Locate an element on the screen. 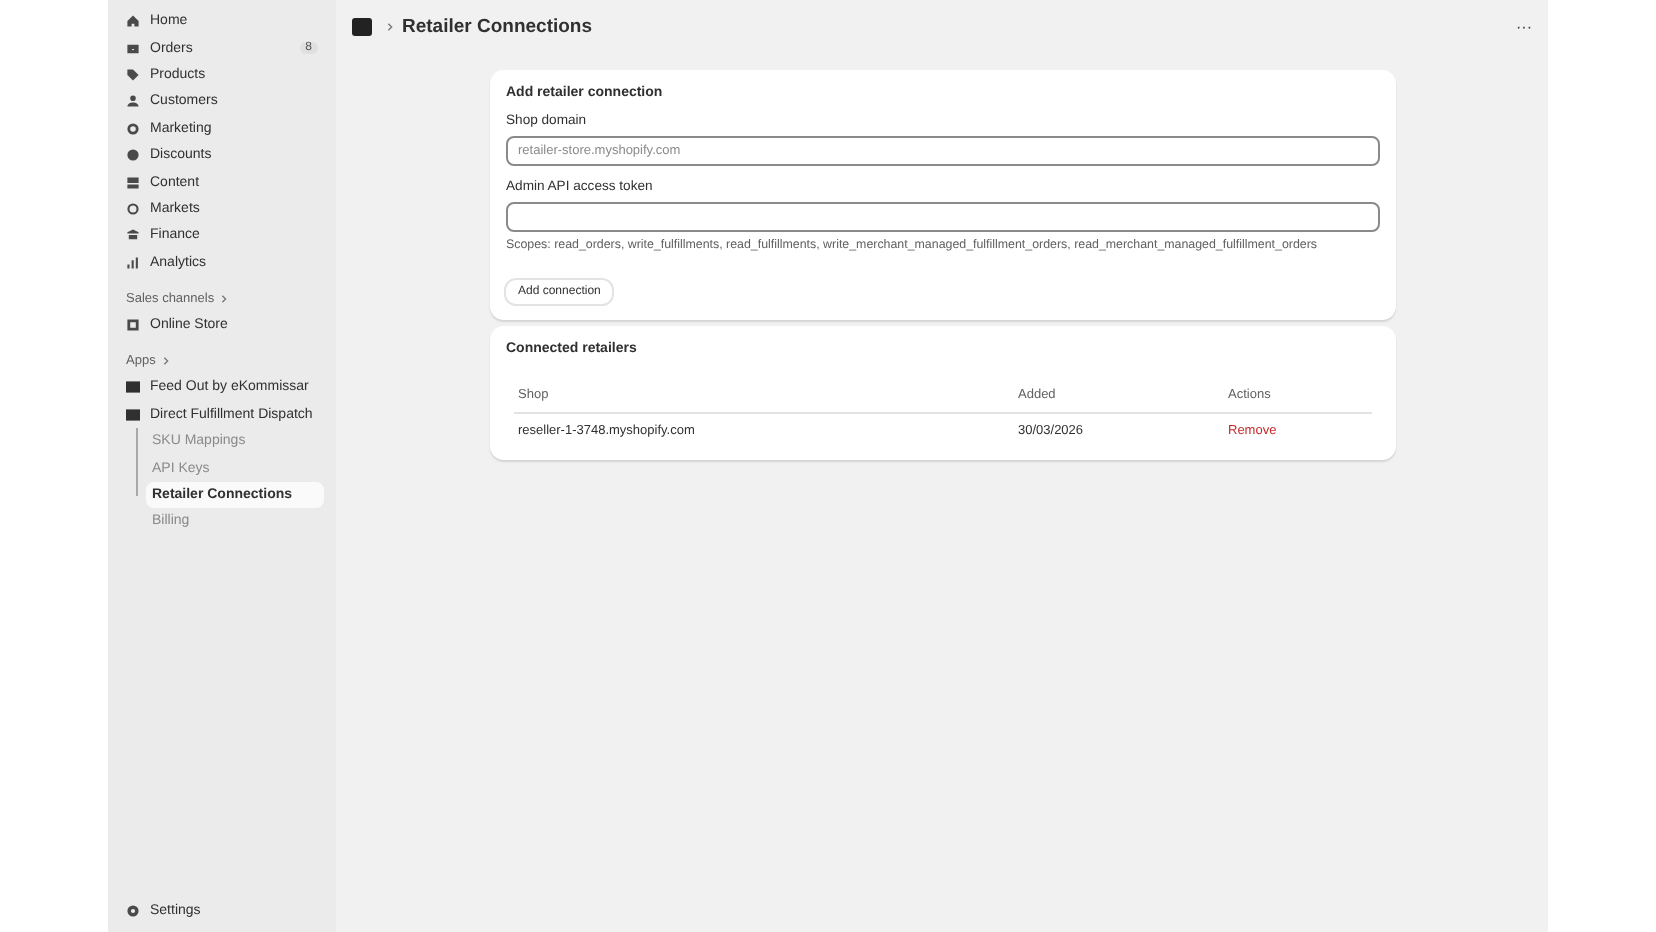  settings-icon is located at coordinates (133, 910).